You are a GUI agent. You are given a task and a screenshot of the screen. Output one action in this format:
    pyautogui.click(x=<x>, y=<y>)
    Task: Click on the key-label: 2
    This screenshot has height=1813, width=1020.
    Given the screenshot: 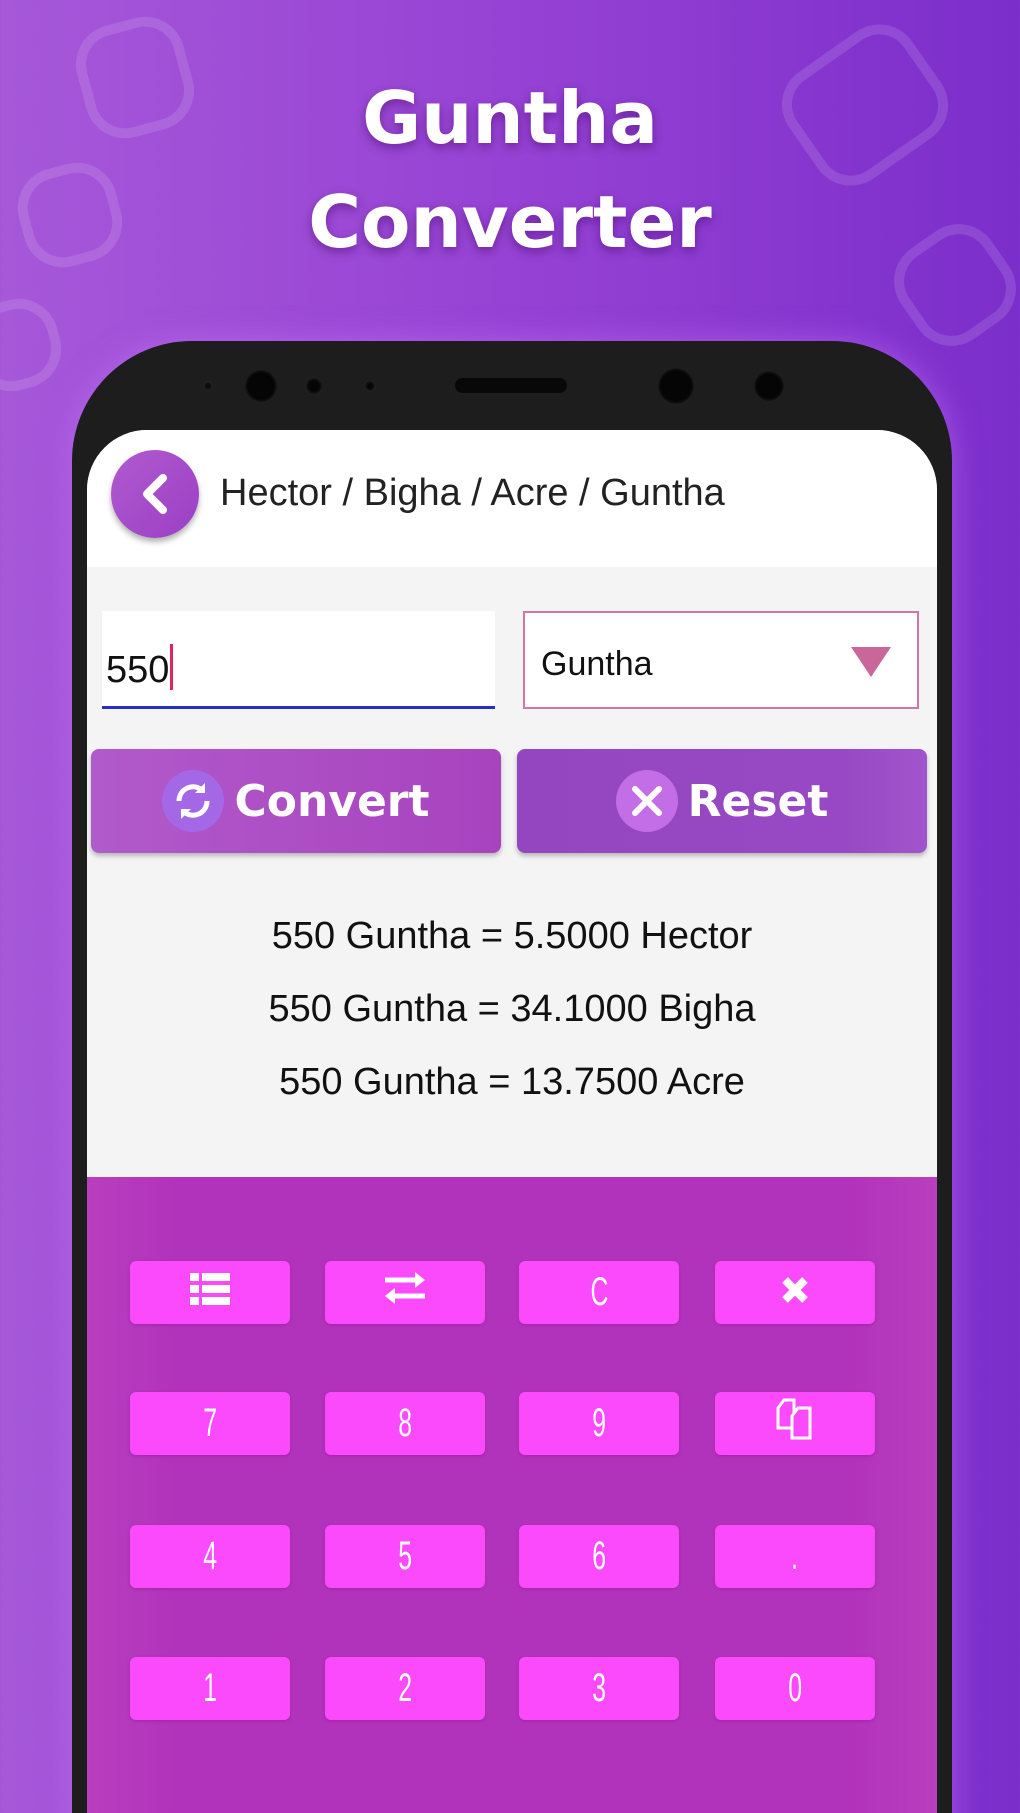 What is the action you would take?
    pyautogui.click(x=405, y=1688)
    